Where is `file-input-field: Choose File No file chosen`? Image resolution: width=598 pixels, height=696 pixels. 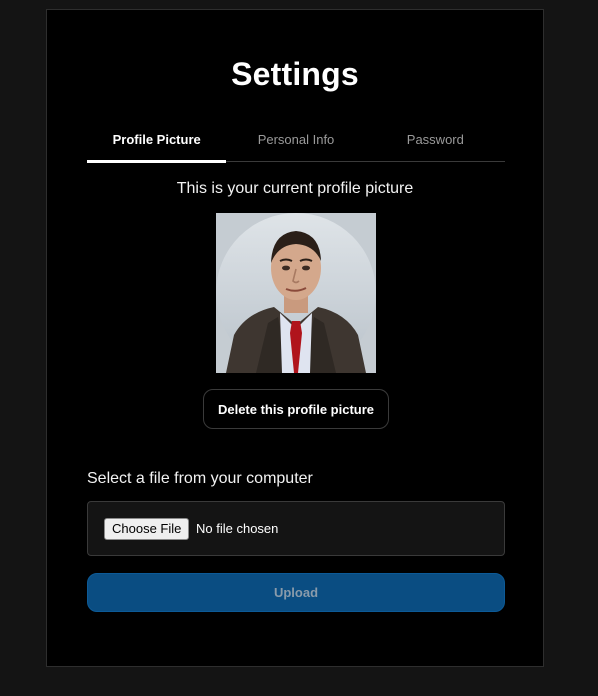
file-input-field: Choose File No file chosen is located at coordinates (296, 528).